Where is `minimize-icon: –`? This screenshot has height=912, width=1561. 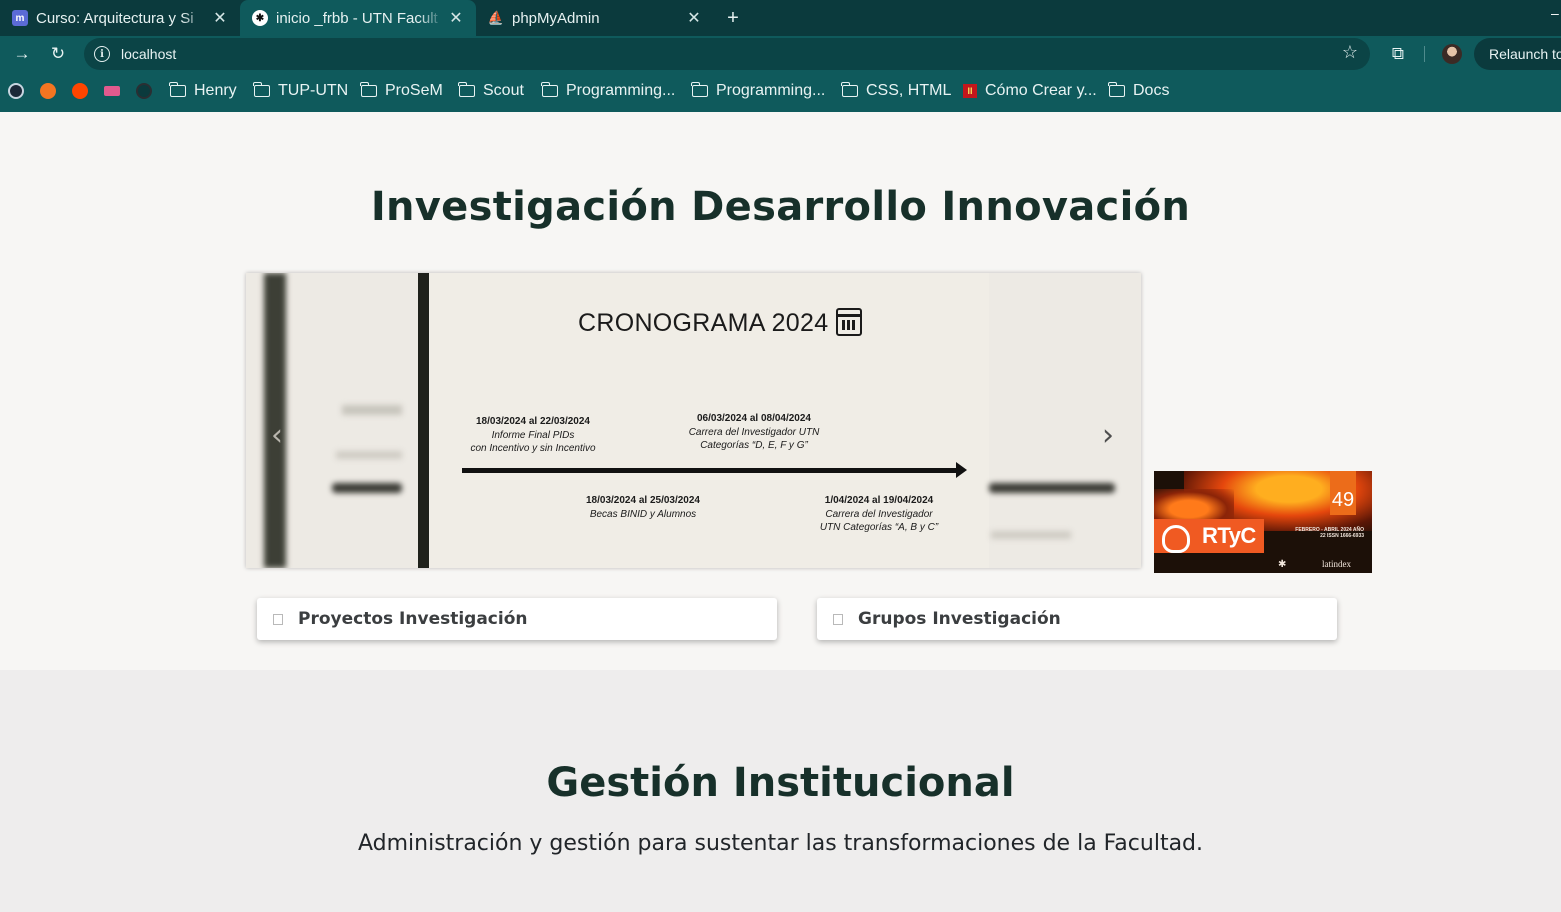 minimize-icon: – is located at coordinates (1556, 13).